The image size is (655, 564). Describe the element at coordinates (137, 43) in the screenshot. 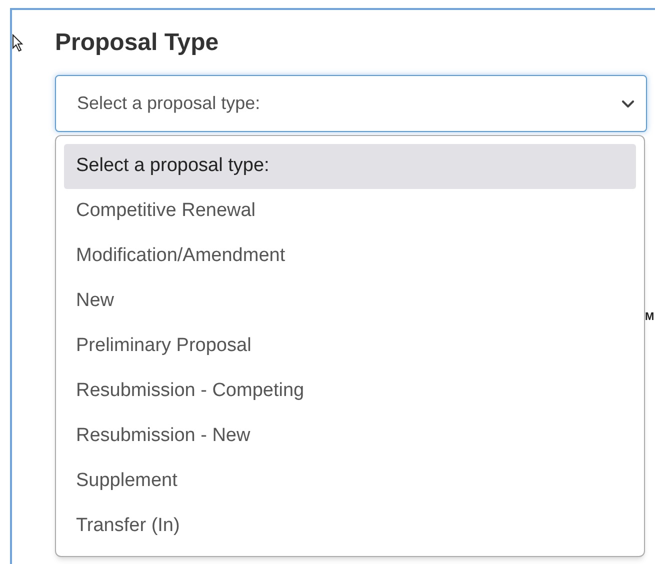

I see `section-heading: Proposal Type` at that location.